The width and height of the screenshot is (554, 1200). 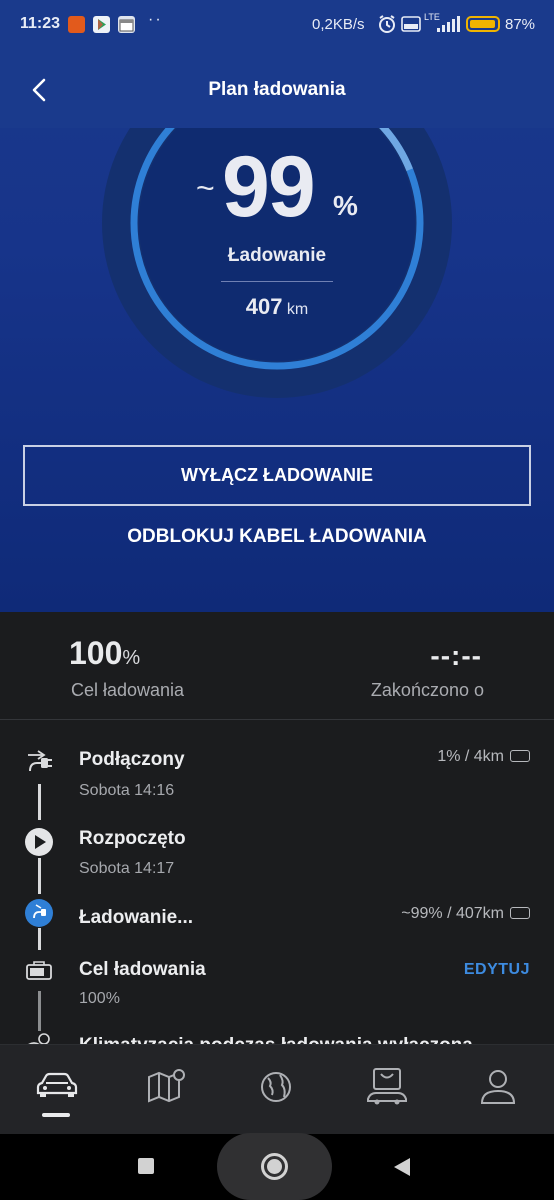 What do you see at coordinates (411, 24) in the screenshot?
I see `volte-icon` at bounding box center [411, 24].